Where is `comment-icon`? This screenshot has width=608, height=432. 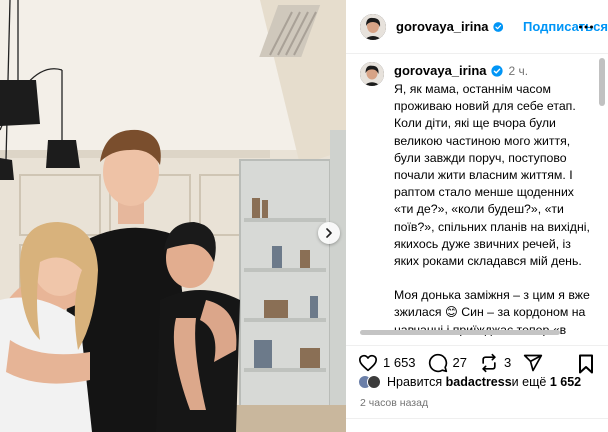 comment-icon is located at coordinates (437, 362).